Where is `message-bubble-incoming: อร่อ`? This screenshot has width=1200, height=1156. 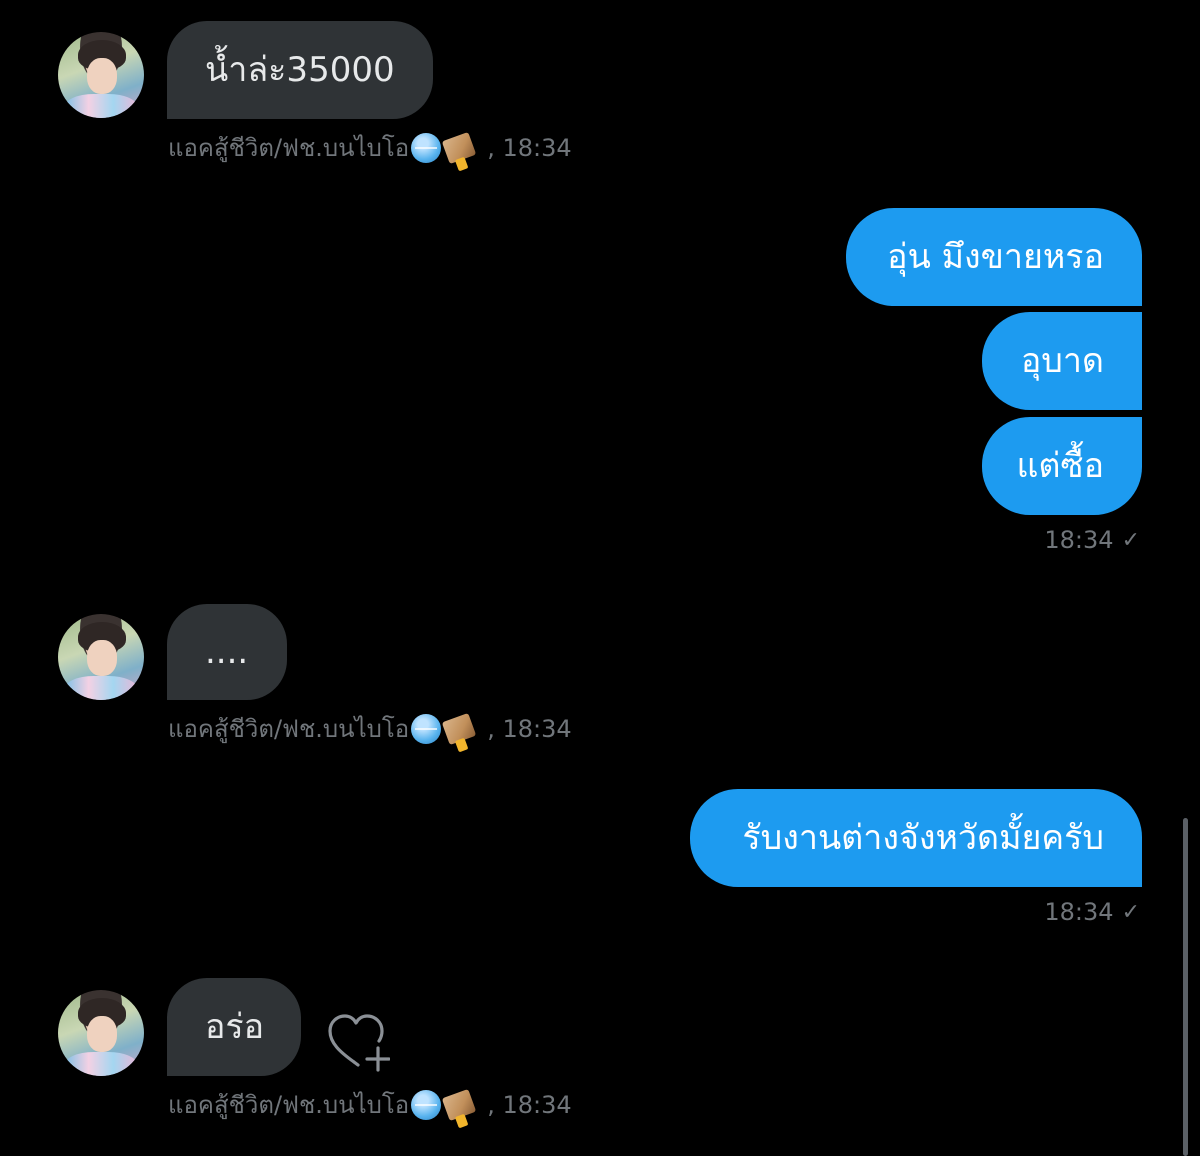 message-bubble-incoming: อร่อ is located at coordinates (234, 1027).